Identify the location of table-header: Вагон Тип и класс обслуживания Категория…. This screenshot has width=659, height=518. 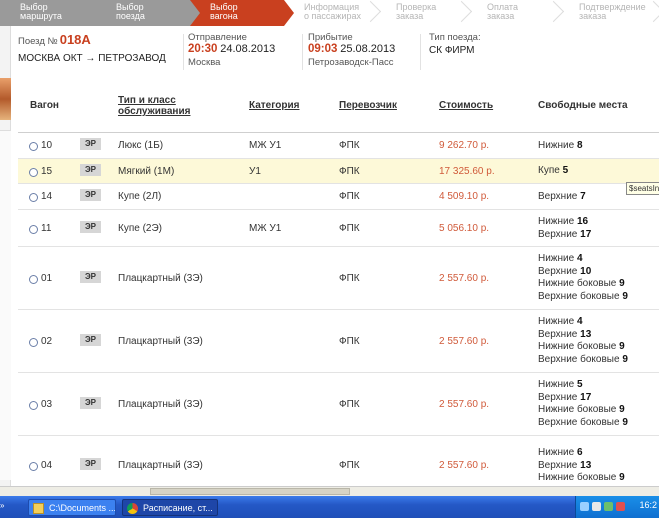
(338, 110).